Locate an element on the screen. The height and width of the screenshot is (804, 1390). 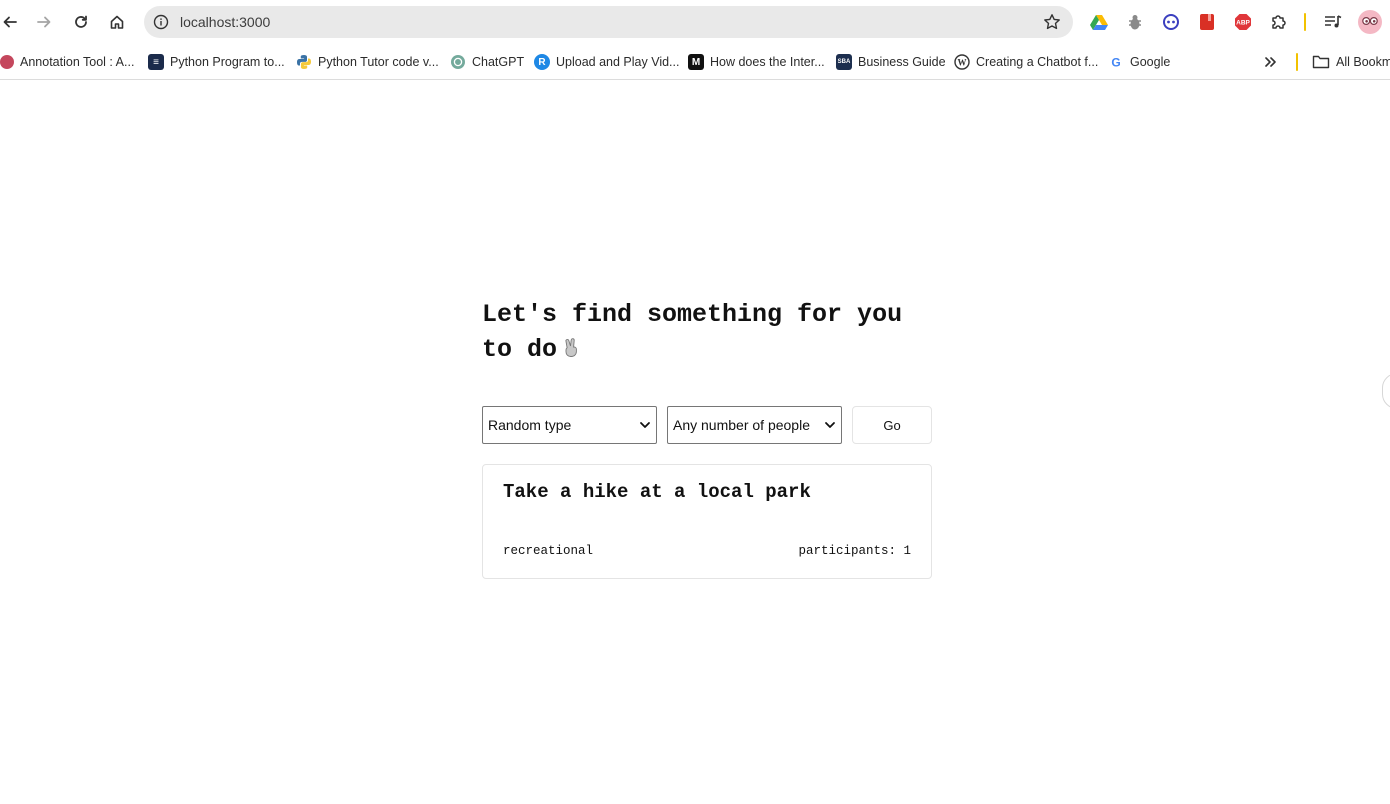
back-button is located at coordinates (12, 22).